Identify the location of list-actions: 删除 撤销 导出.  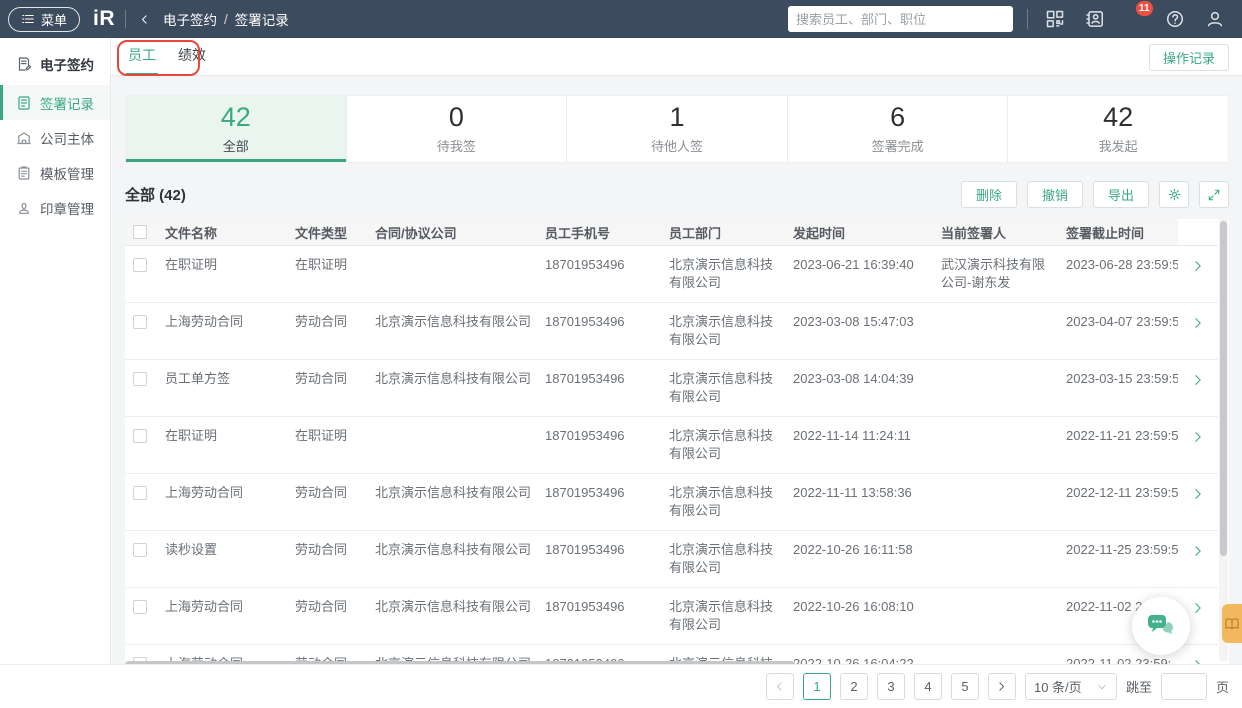
(1094, 194).